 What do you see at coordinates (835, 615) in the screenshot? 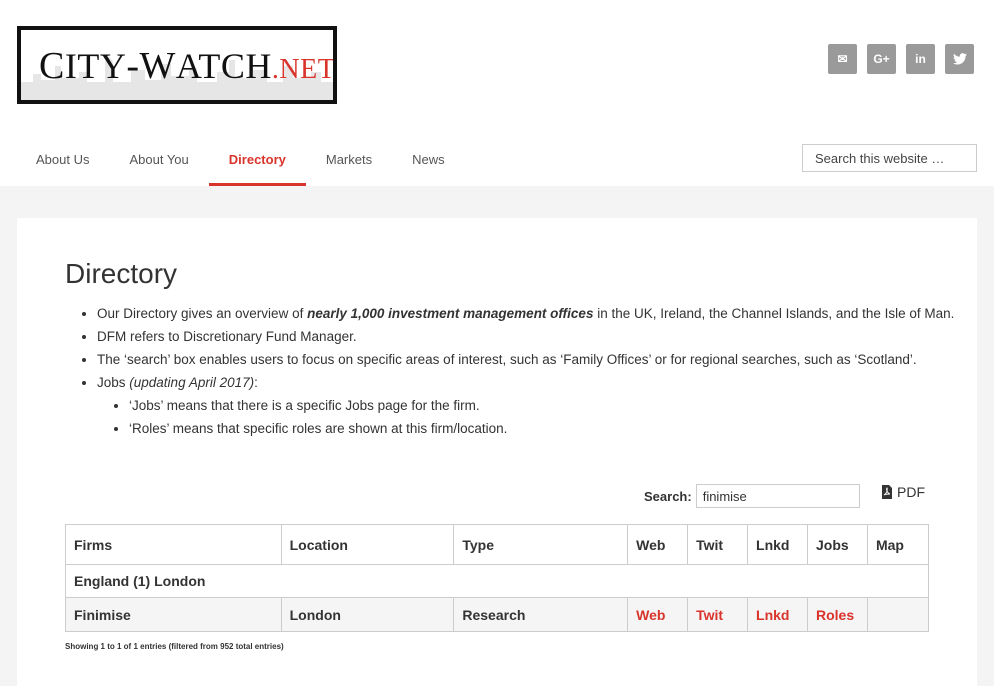
I see `roles-link: Roles` at bounding box center [835, 615].